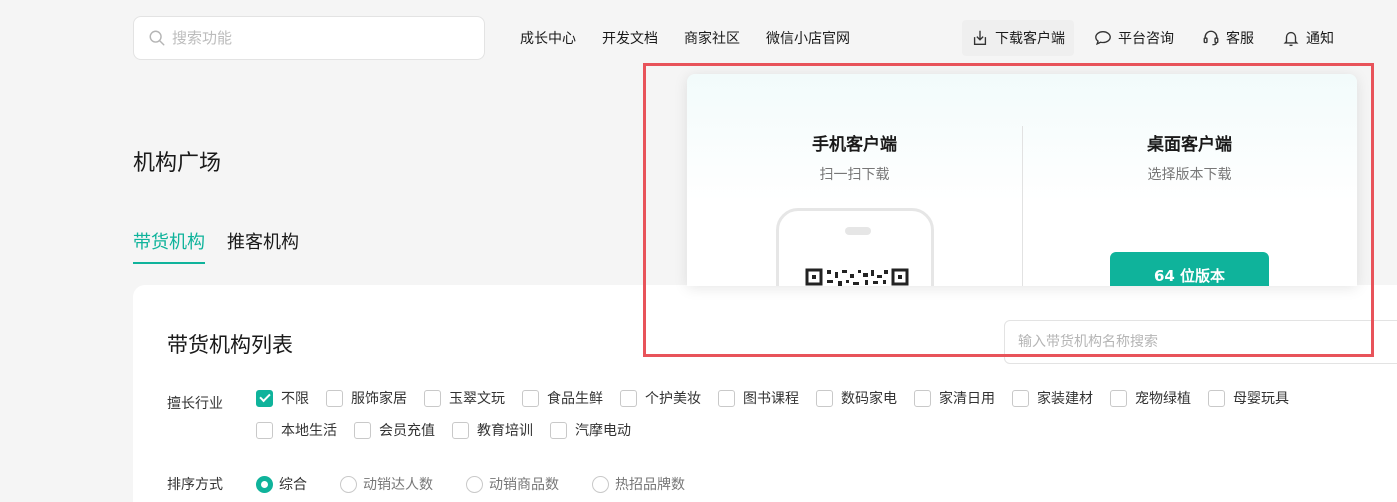  I want to click on industry-option-fresh-food: 食品生鲜, so click(562, 398).